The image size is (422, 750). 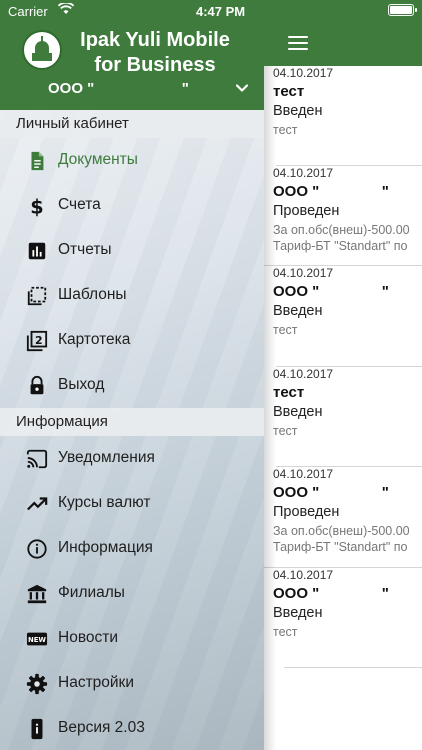 I want to click on new-badge-icon: NEW, so click(x=37, y=639).